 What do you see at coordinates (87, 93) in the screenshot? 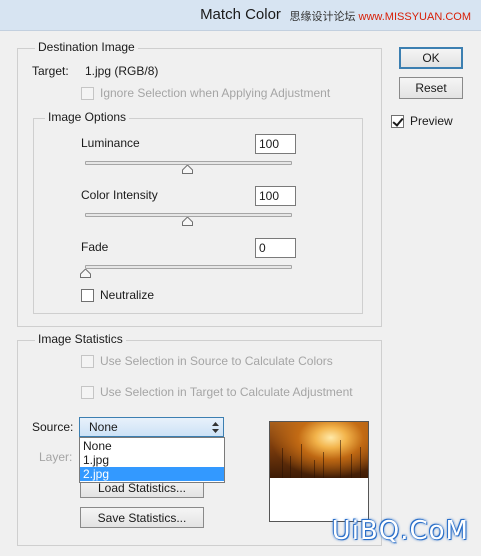
I see `ignore-selection-checkbox` at bounding box center [87, 93].